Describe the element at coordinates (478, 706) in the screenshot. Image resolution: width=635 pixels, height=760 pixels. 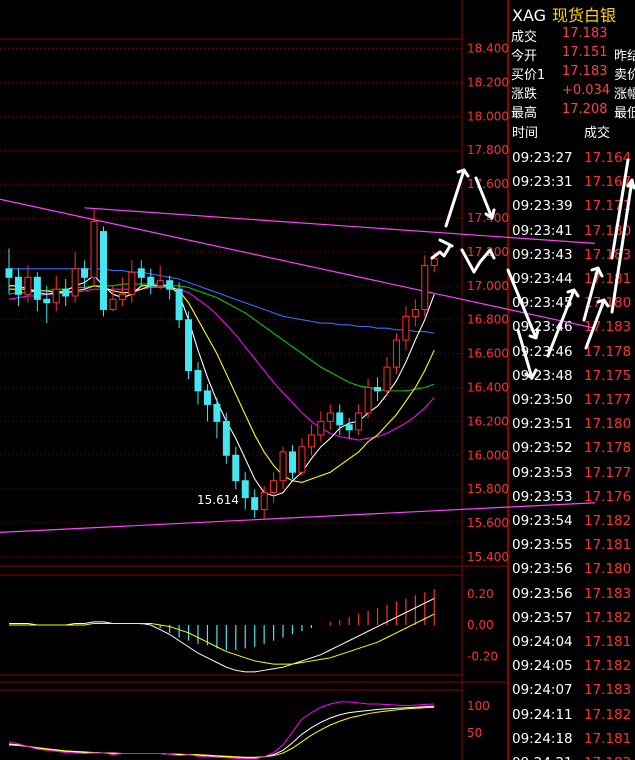
I see `kdj-tick-label: 100` at that location.